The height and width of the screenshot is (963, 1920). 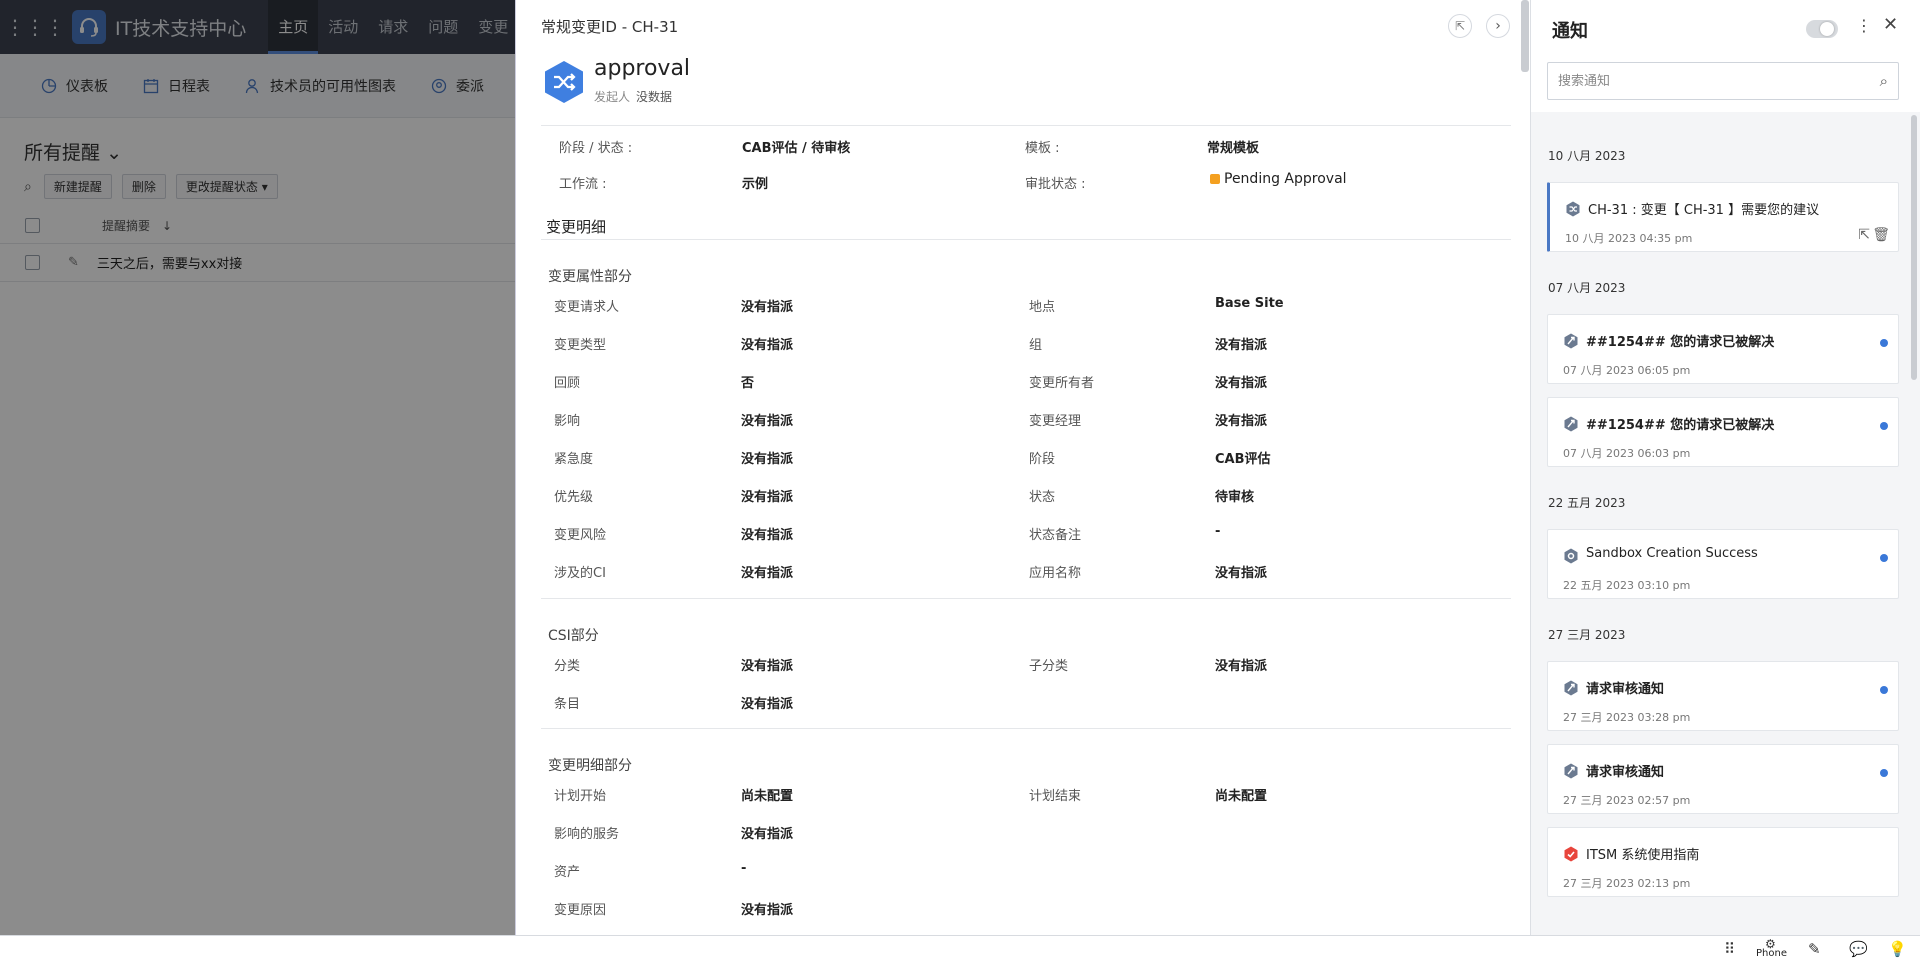 What do you see at coordinates (1062, 383) in the screenshot?
I see `field-label: 变更所有者` at bounding box center [1062, 383].